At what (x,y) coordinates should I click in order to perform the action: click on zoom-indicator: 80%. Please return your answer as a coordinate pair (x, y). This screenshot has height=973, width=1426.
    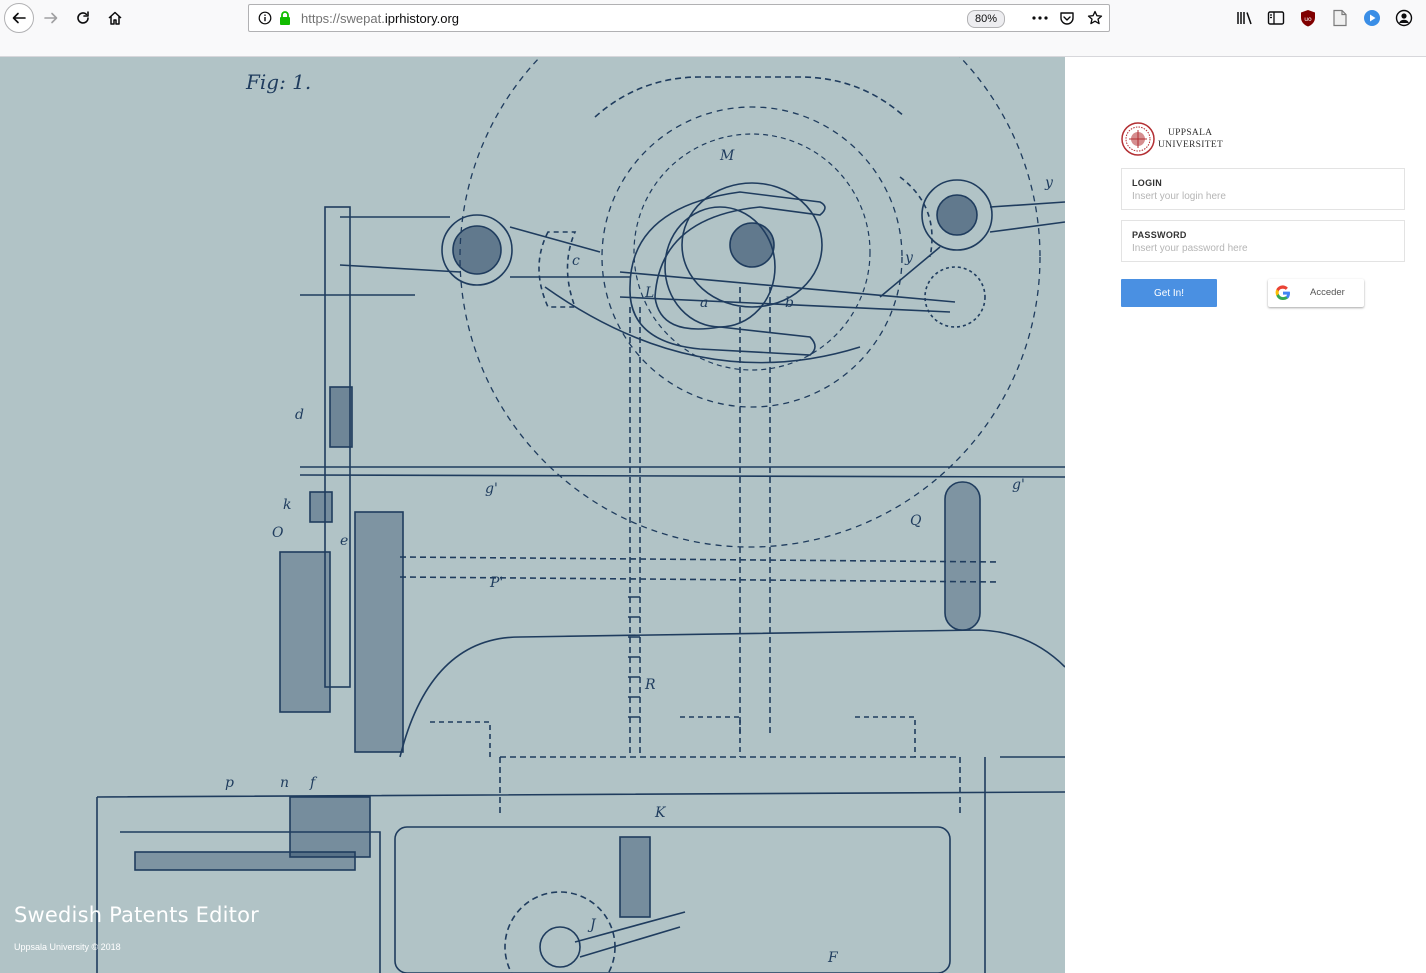
    Looking at the image, I should click on (986, 19).